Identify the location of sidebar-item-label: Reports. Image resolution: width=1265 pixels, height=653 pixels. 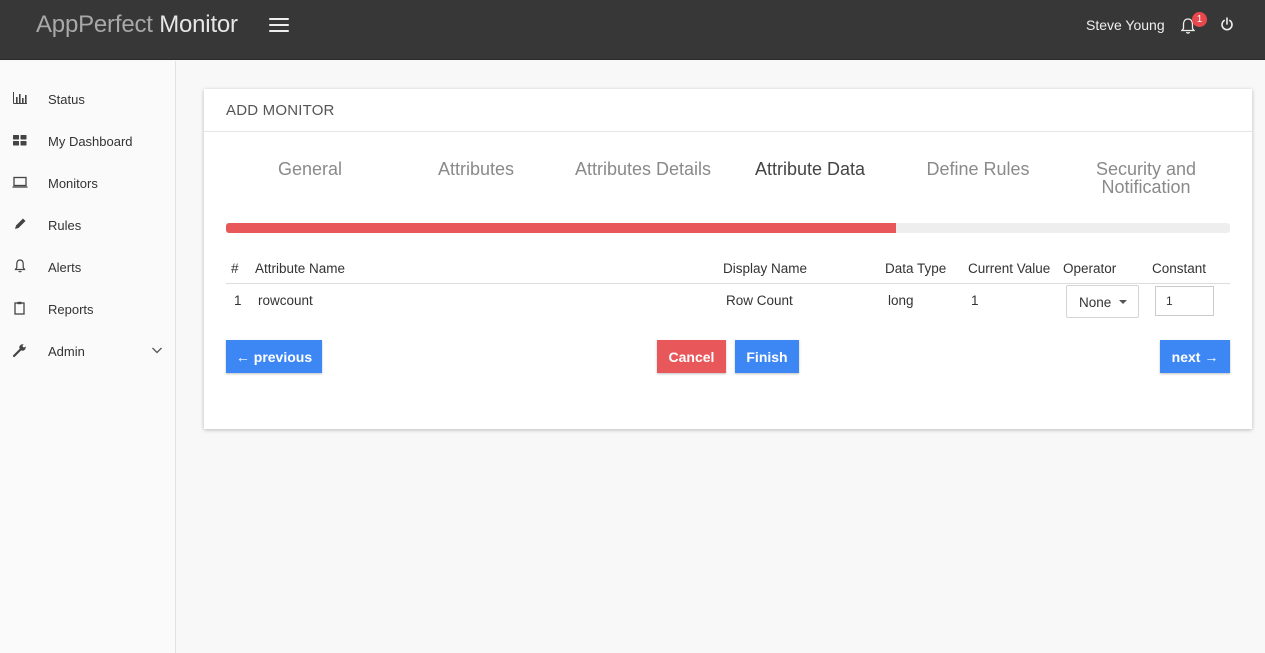
(71, 309).